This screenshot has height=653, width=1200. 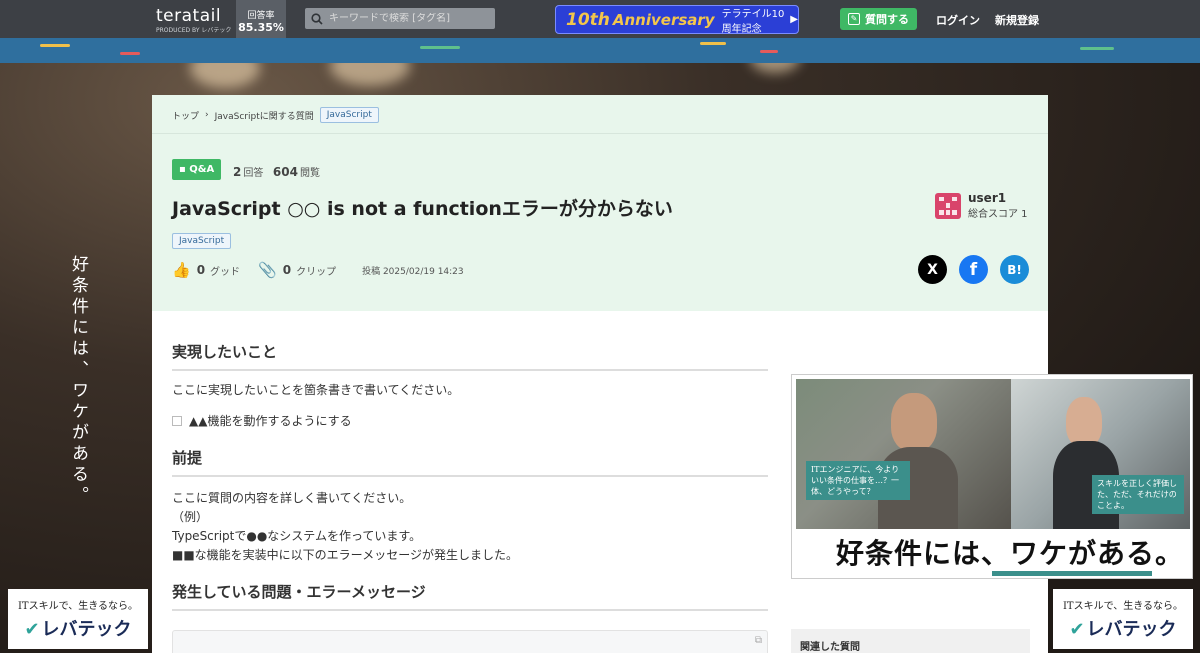 What do you see at coordinates (197, 169) in the screenshot?
I see `qa-badge: ▪ Q&A` at bounding box center [197, 169].